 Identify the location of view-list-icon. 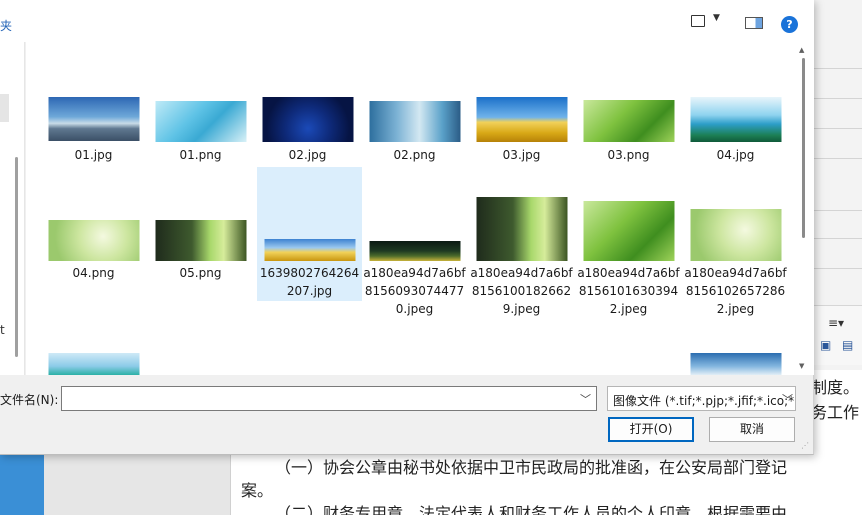
(698, 21).